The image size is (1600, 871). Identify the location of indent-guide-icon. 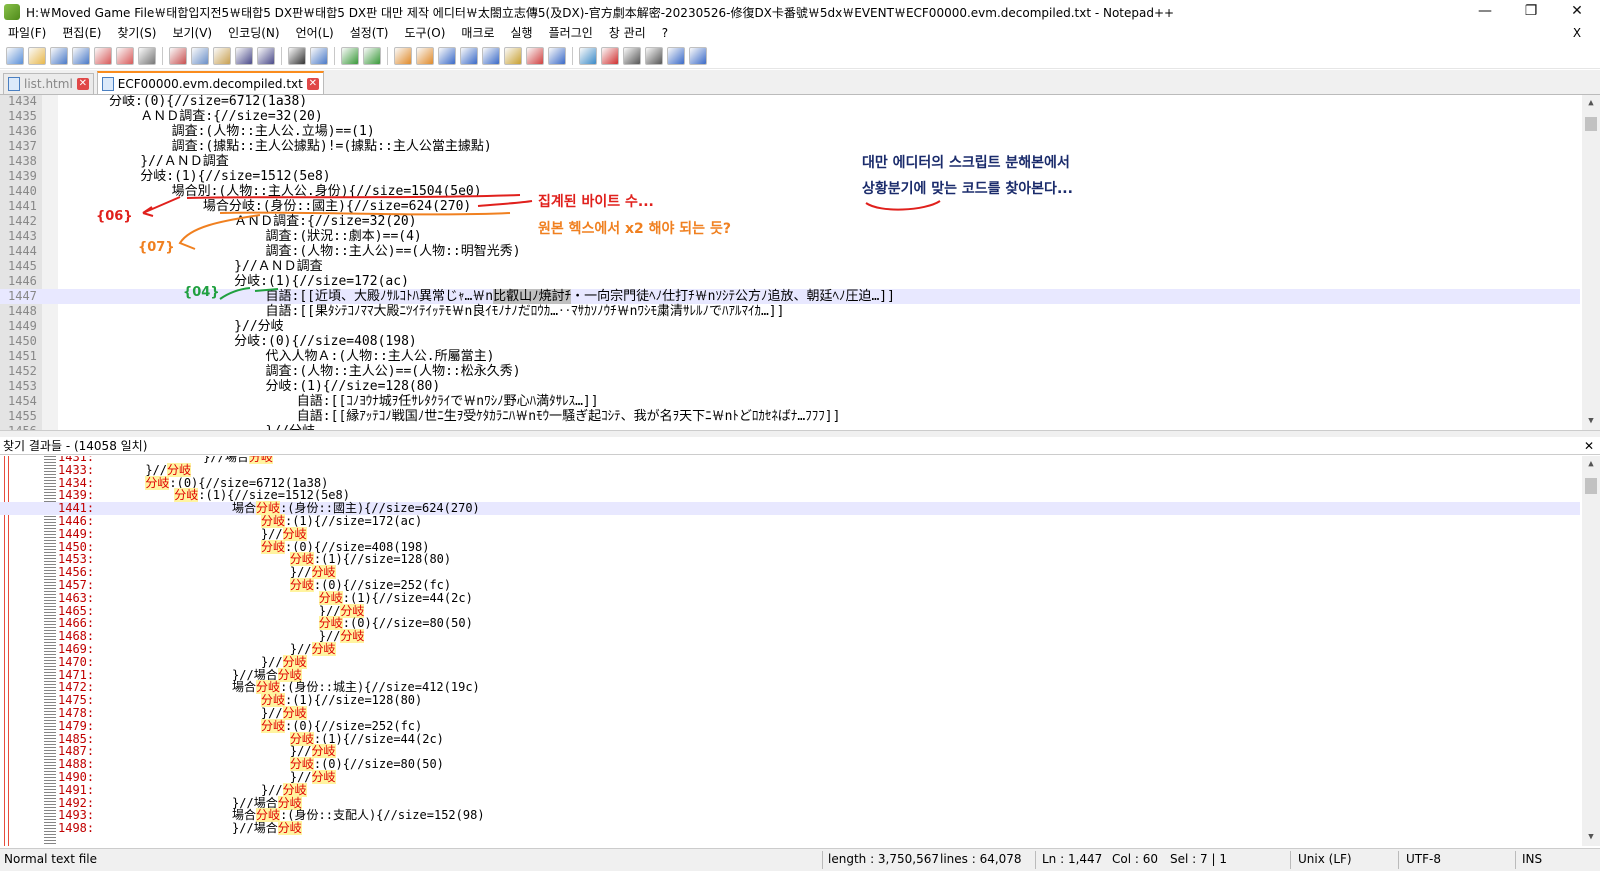
(491, 55).